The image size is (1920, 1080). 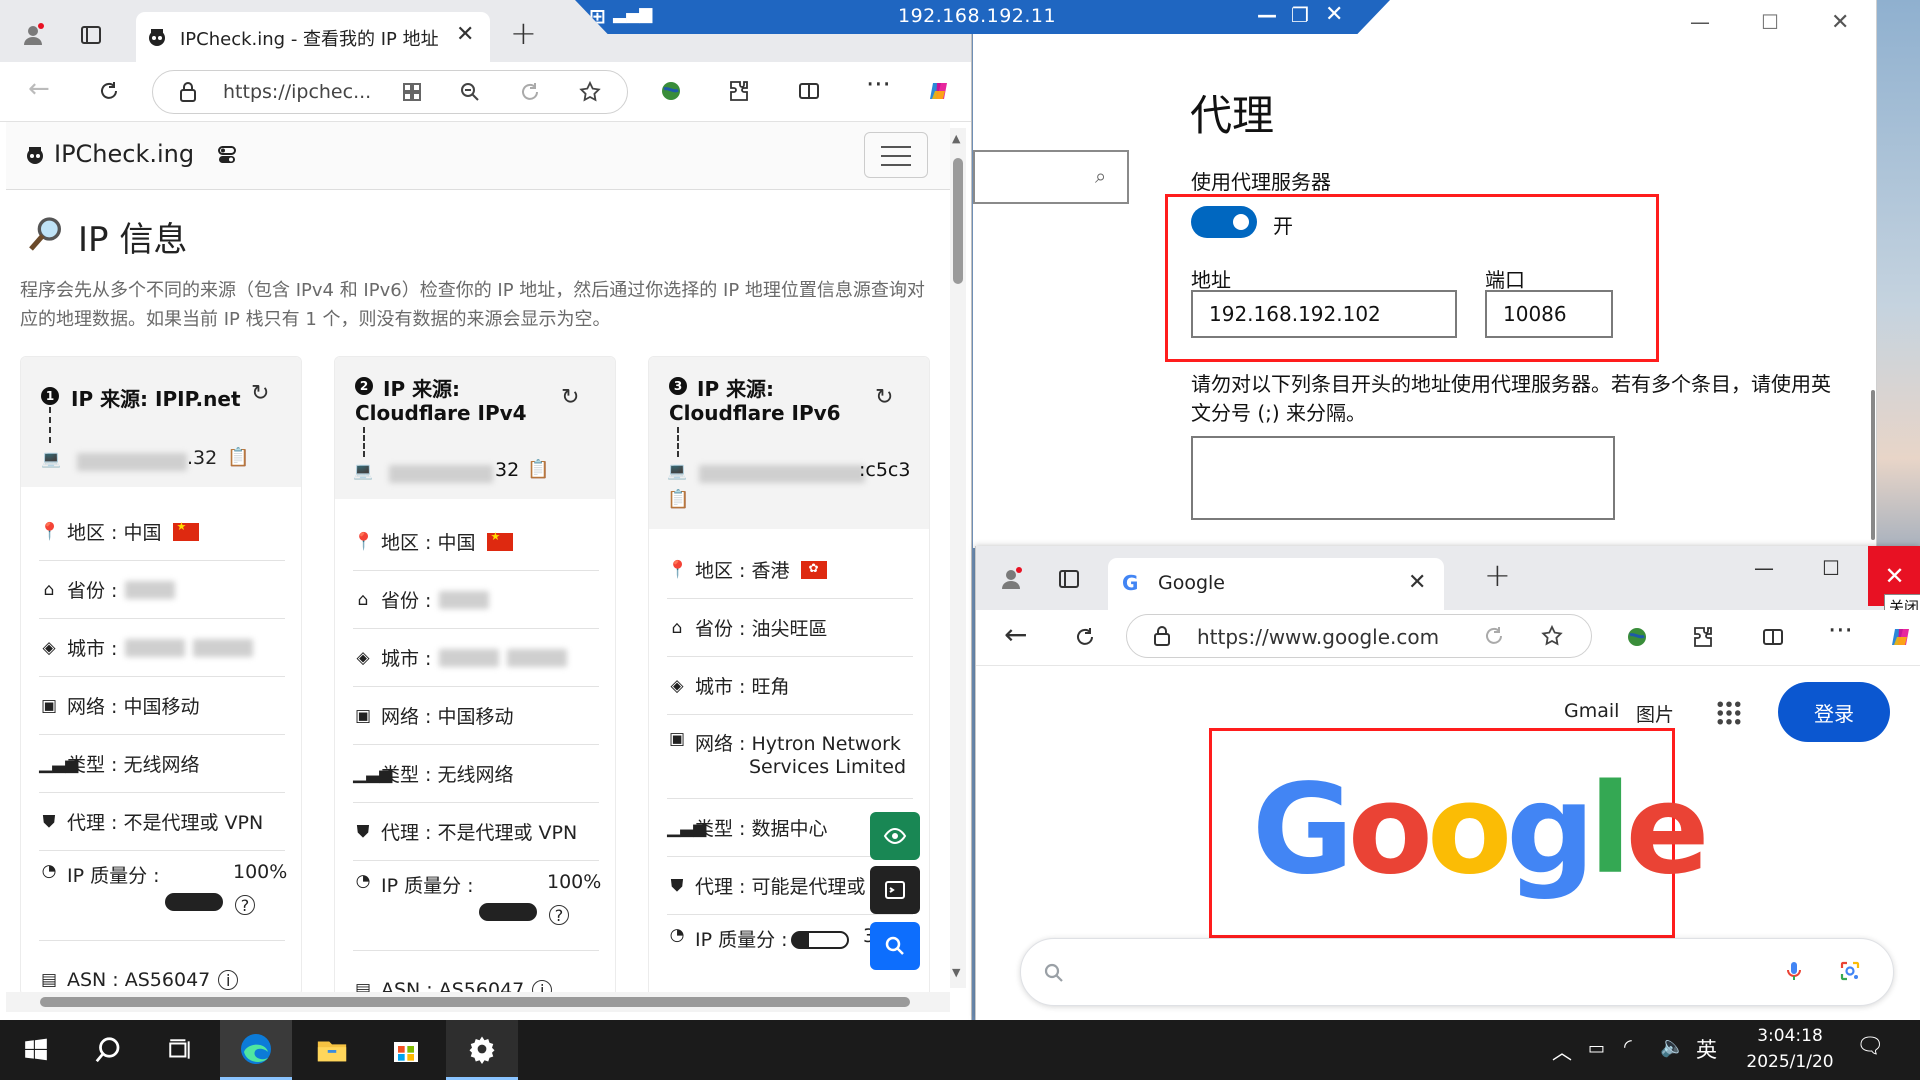 I want to click on clock-time: 3:04:18, so click(x=1790, y=1036).